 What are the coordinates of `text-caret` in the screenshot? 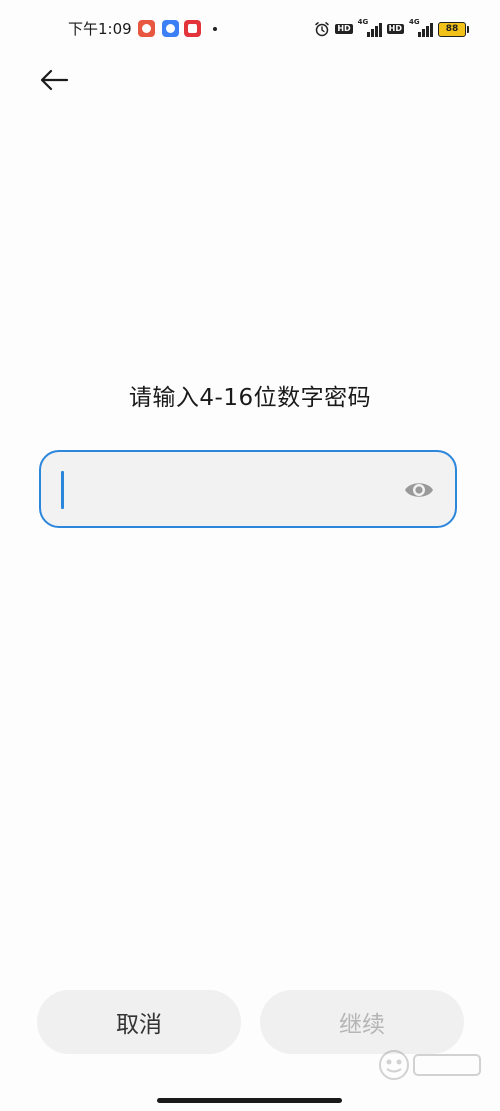 It's located at (62, 490).